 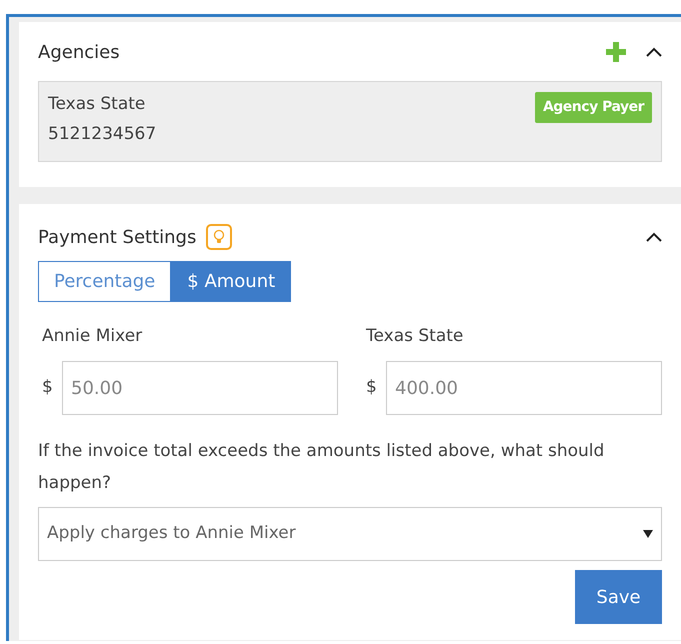 I want to click on agency-phone: 5121234567, so click(x=103, y=134).